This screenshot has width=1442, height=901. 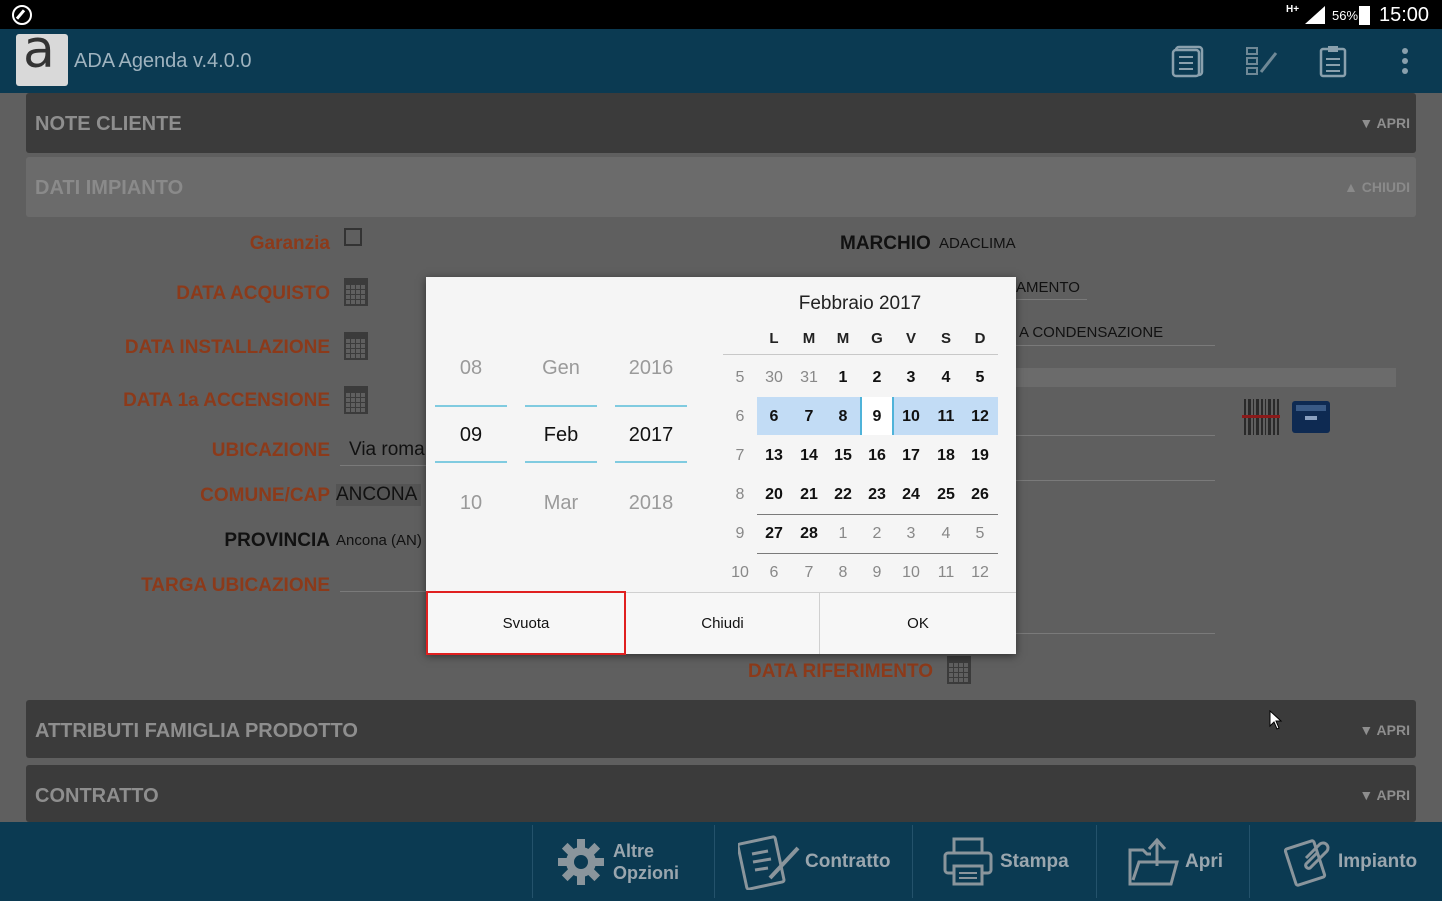 What do you see at coordinates (877, 456) in the screenshot?
I see `calendar-day: 16` at bounding box center [877, 456].